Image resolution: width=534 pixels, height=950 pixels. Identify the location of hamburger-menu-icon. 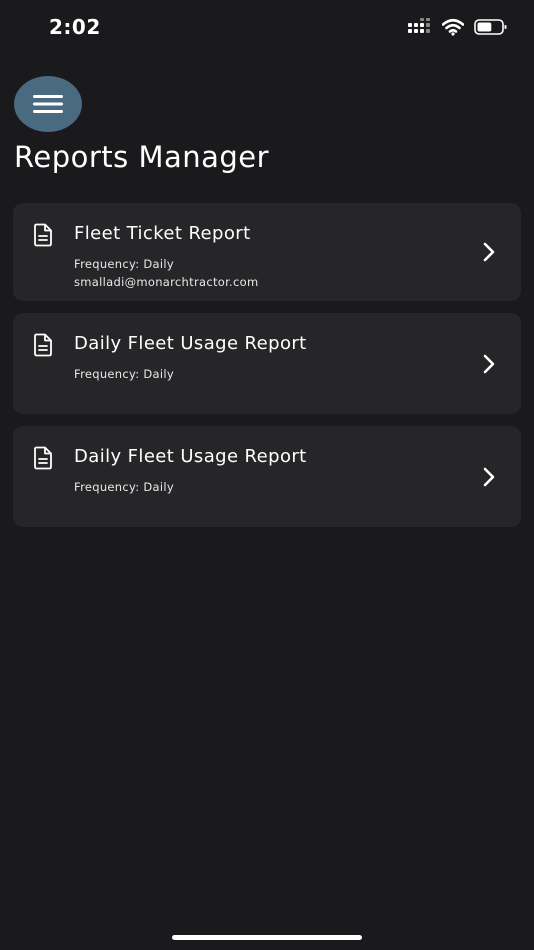
(48, 104).